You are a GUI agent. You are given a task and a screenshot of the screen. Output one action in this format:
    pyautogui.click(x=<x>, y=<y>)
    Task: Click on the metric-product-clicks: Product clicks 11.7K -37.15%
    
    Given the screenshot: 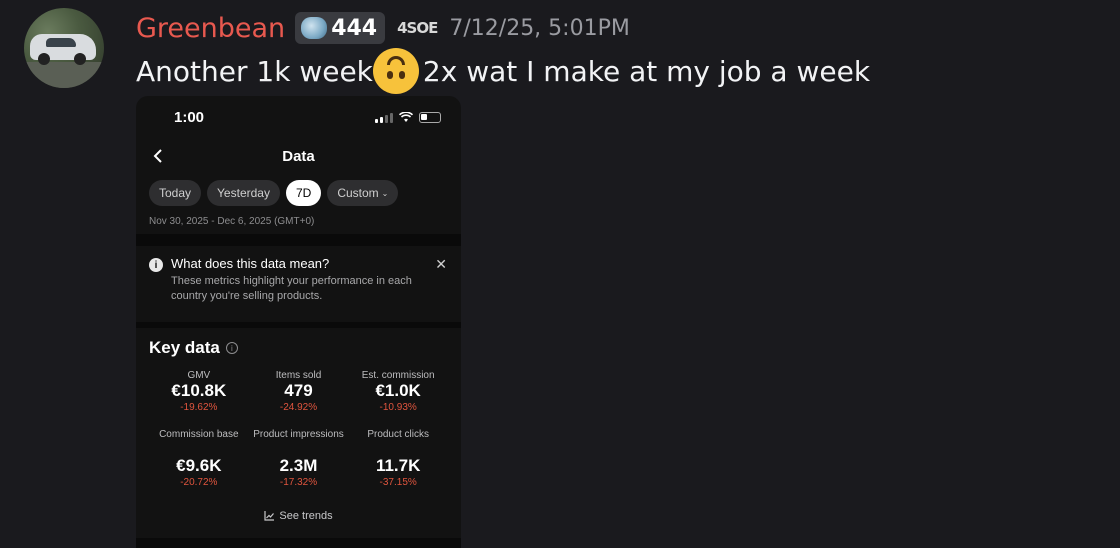 What is the action you would take?
    pyautogui.click(x=398, y=458)
    